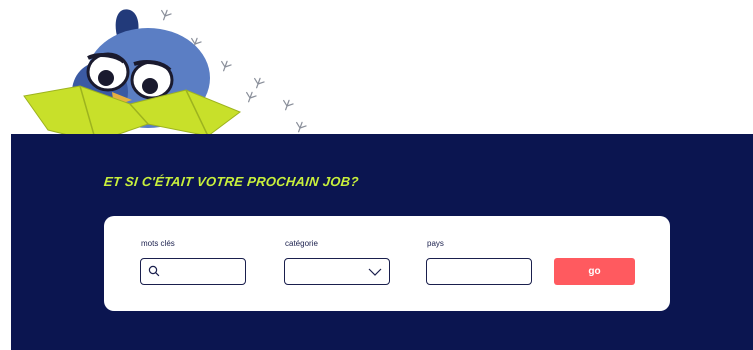 This screenshot has height=350, width=753. I want to click on category-select, so click(337, 271).